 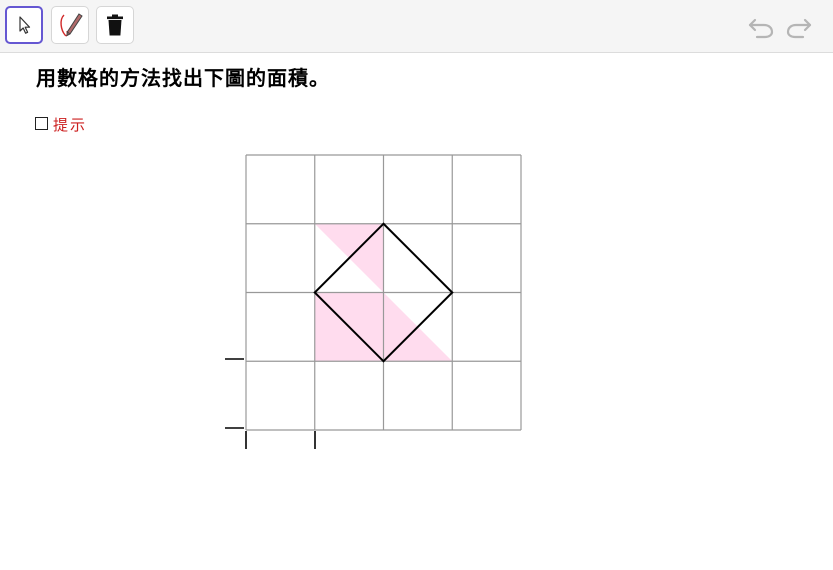 What do you see at coordinates (270, 403) in the screenshot?
I see `axis-ticks` at bounding box center [270, 403].